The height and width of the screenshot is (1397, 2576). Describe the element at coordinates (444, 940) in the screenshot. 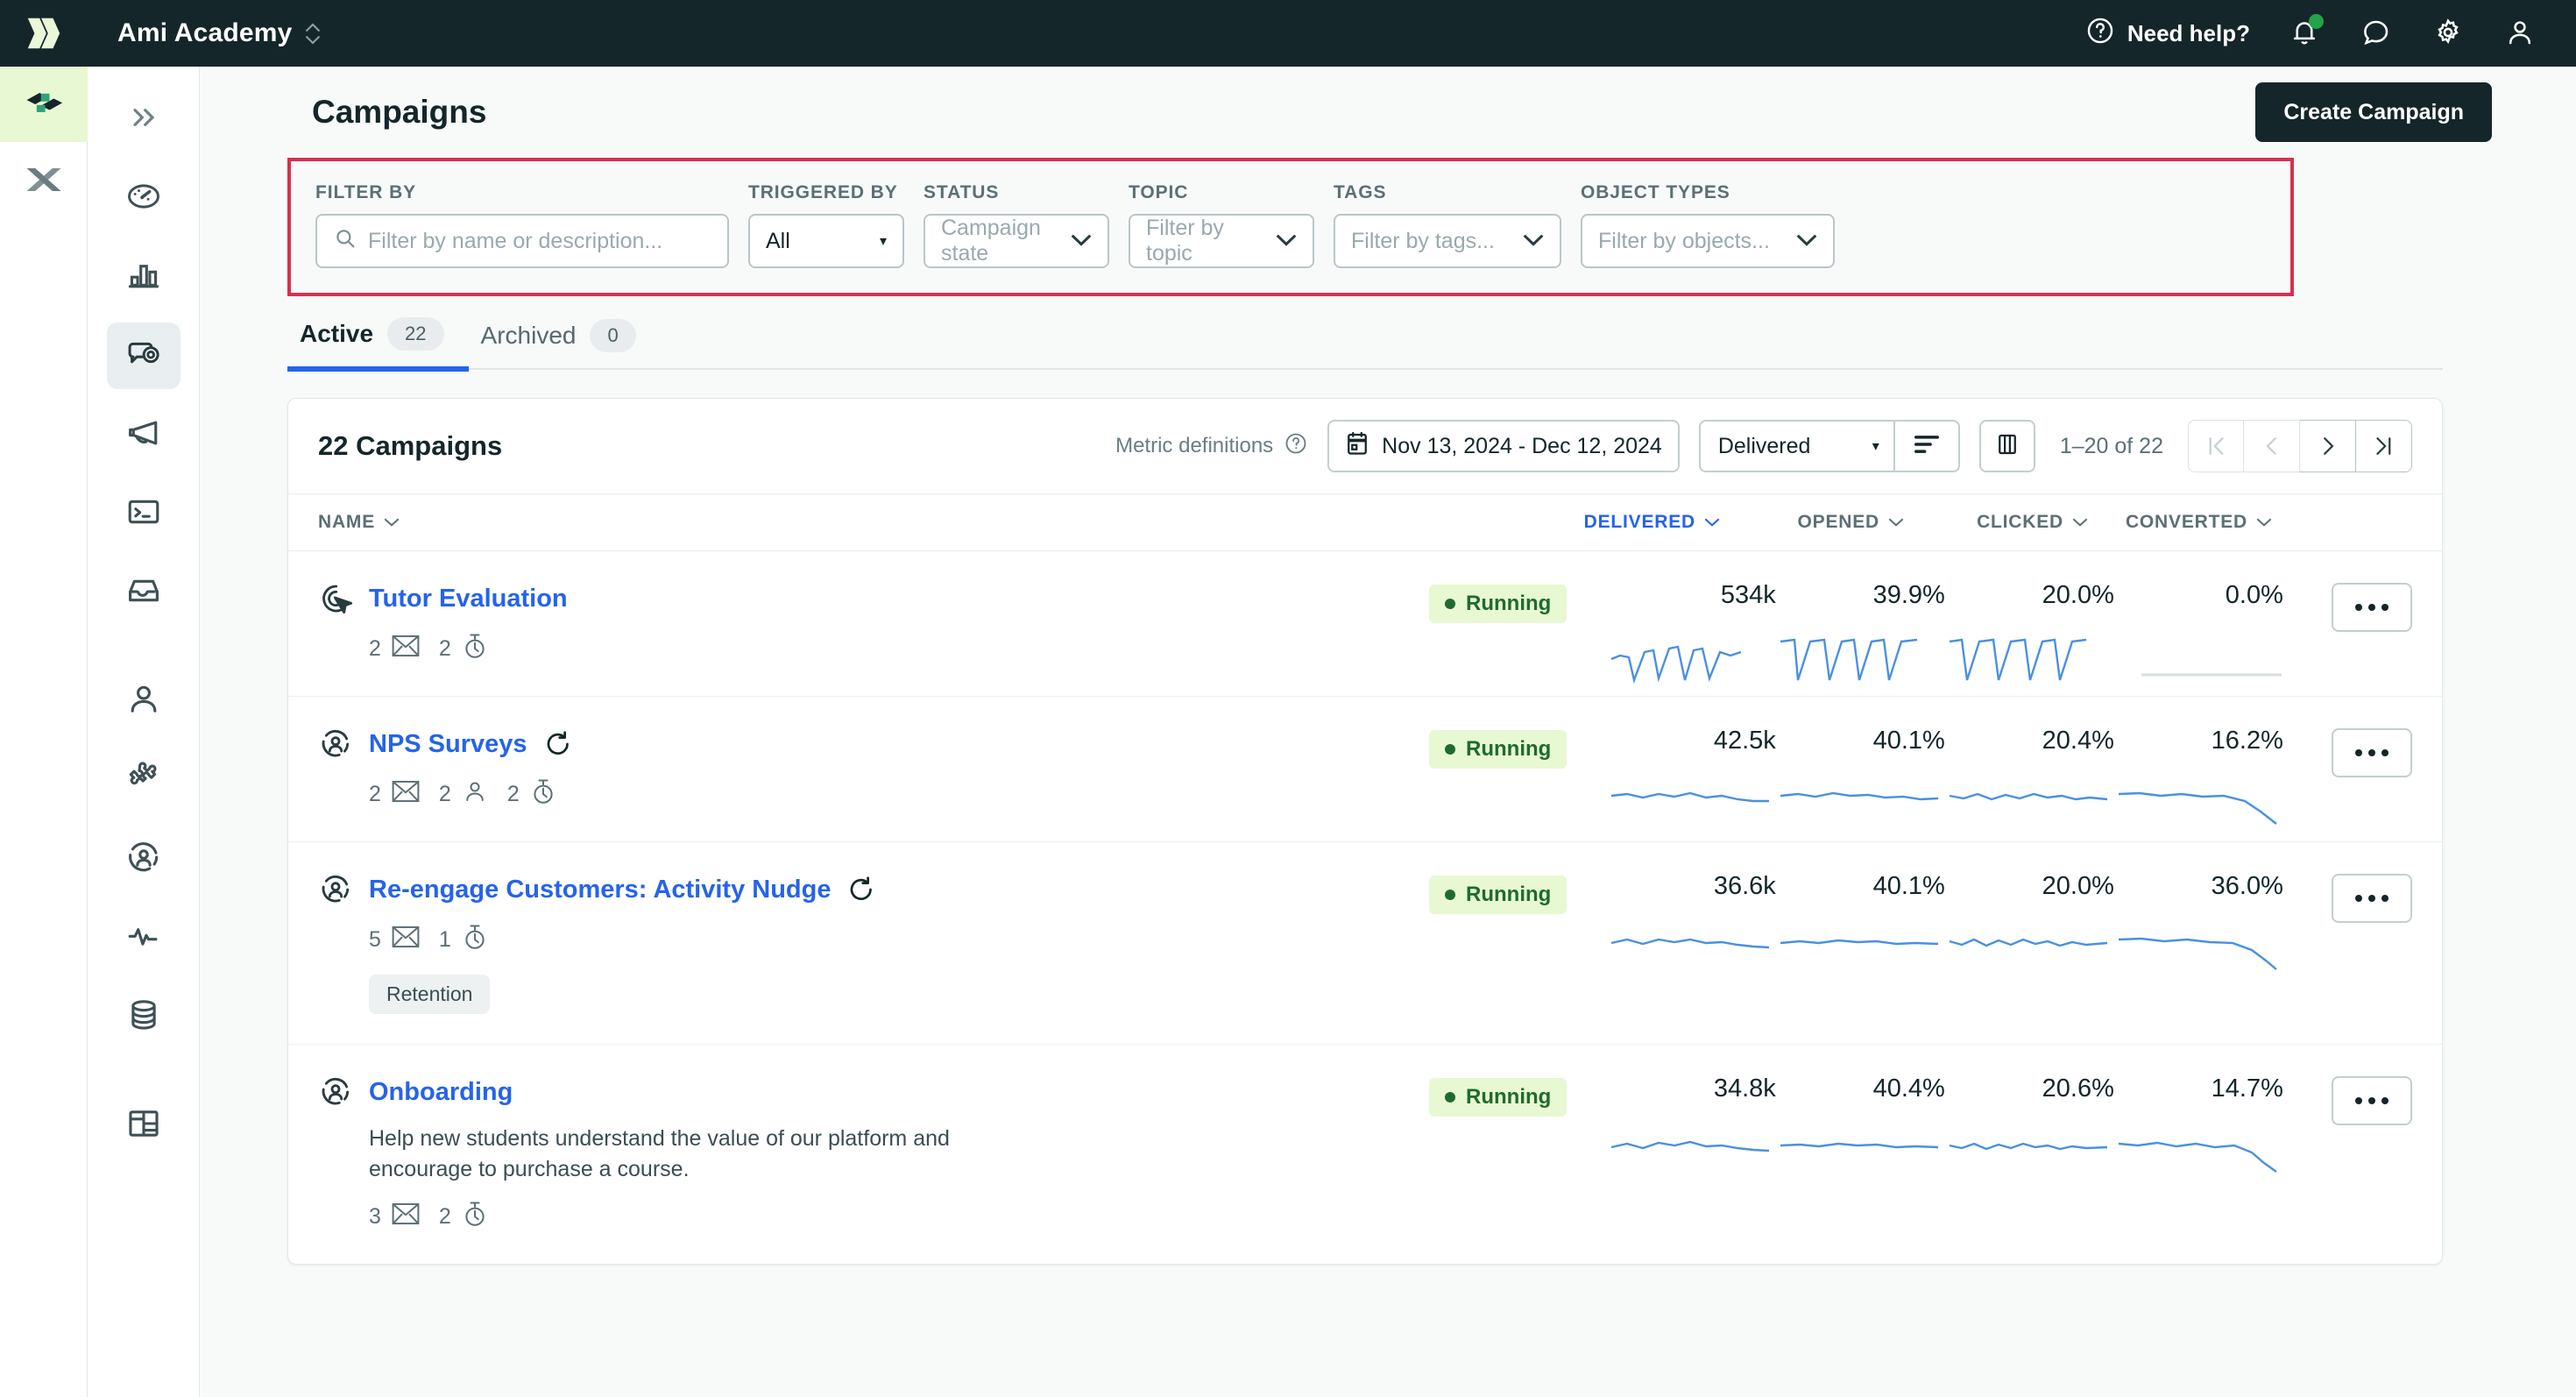

I see `delay-count-value: 1` at that location.